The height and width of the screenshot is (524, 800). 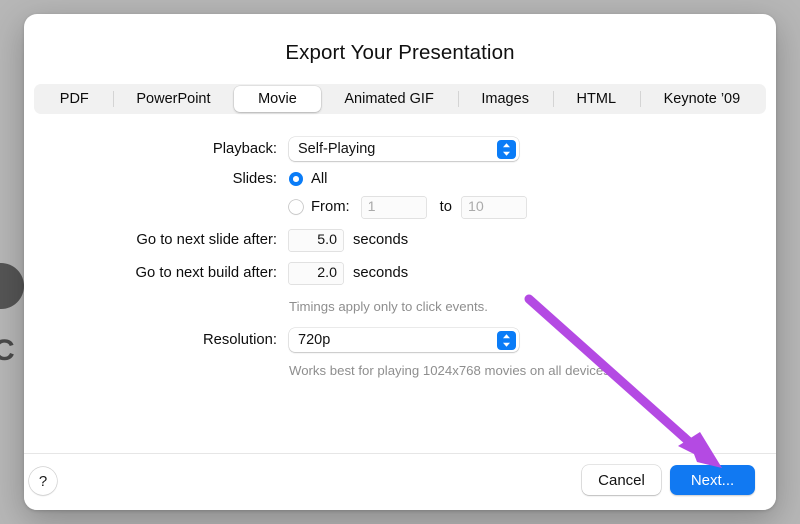 I want to click on slides-range-field: From: 1 to 10, so click(x=407, y=207).